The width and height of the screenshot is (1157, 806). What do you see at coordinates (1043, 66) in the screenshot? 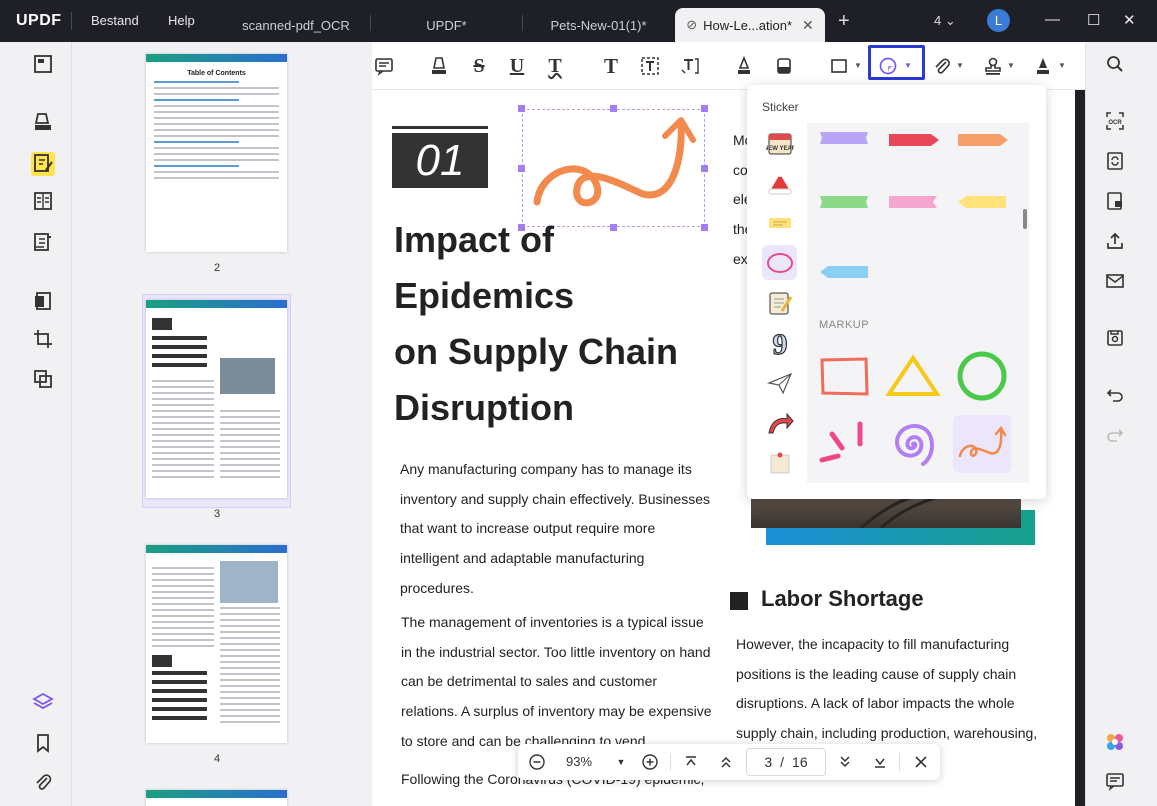
I see `signature-icon` at bounding box center [1043, 66].